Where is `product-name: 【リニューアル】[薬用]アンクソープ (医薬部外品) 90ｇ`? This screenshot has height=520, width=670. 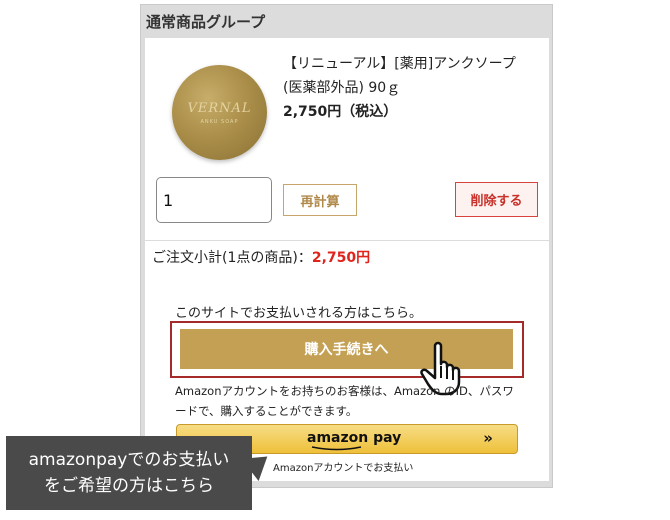 product-name: 【リニューアル】[薬用]アンクソープ (医薬部外品) 90ｇ is located at coordinates (413, 76).